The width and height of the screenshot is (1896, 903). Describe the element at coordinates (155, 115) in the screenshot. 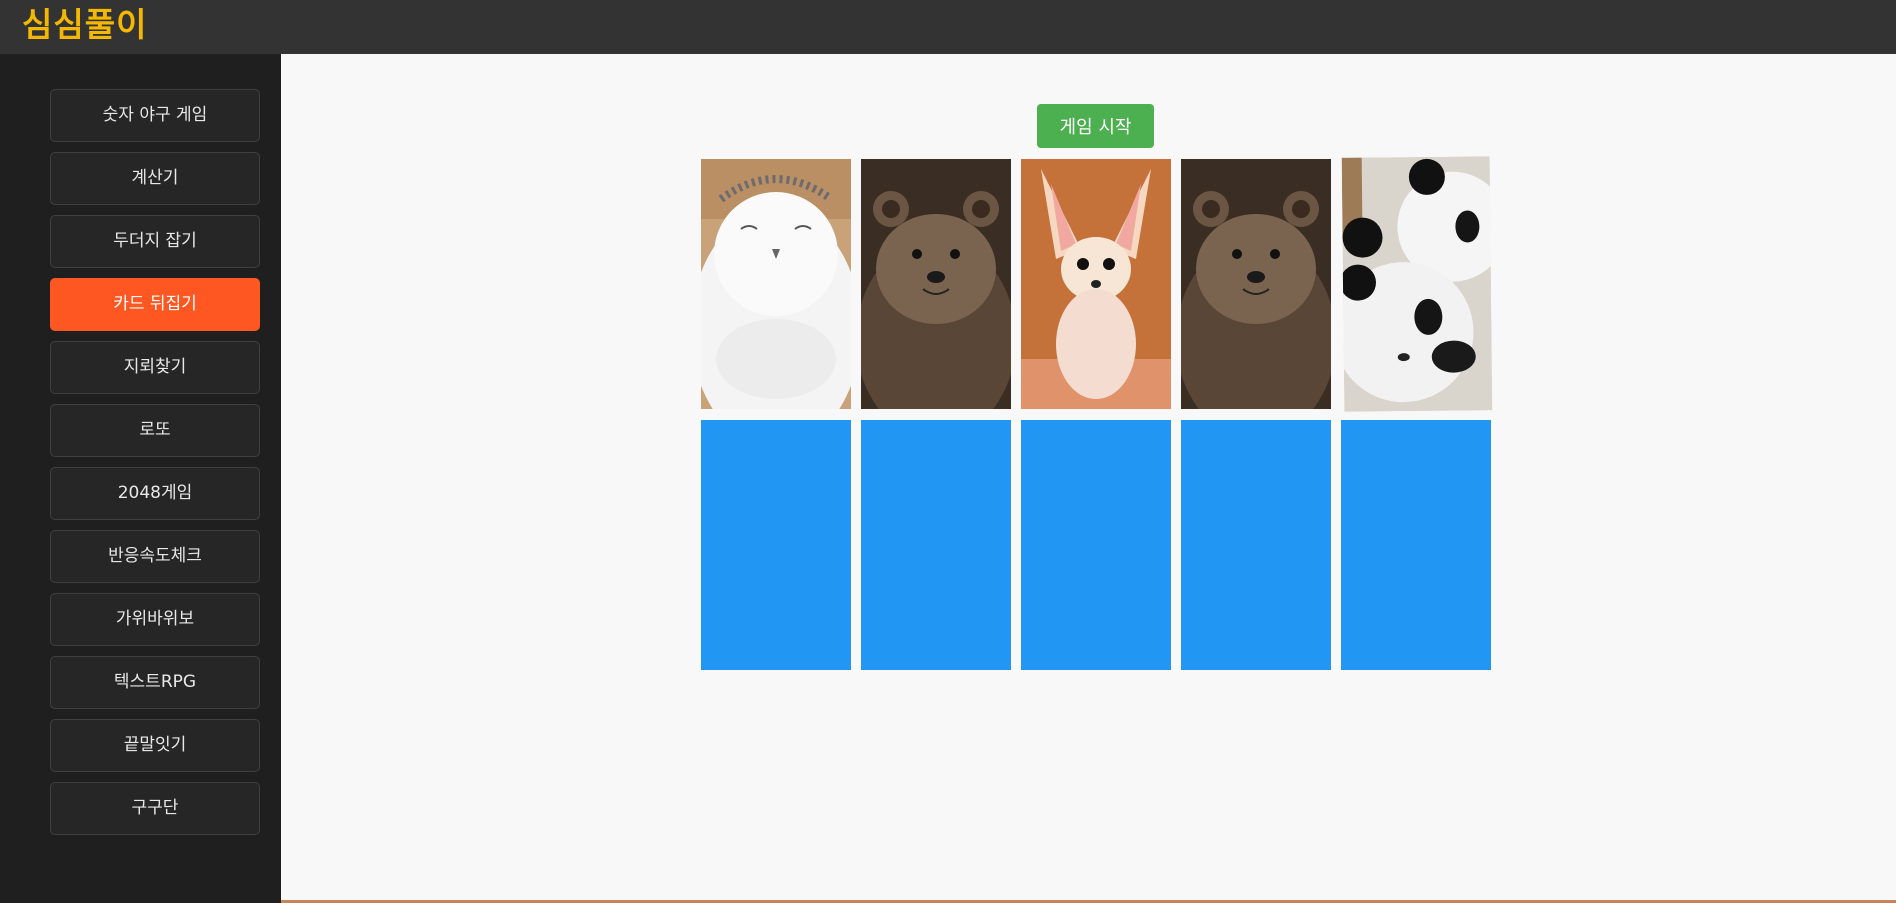

I see `sidebar-item-number-baseball: 숫자 야구 게임` at that location.